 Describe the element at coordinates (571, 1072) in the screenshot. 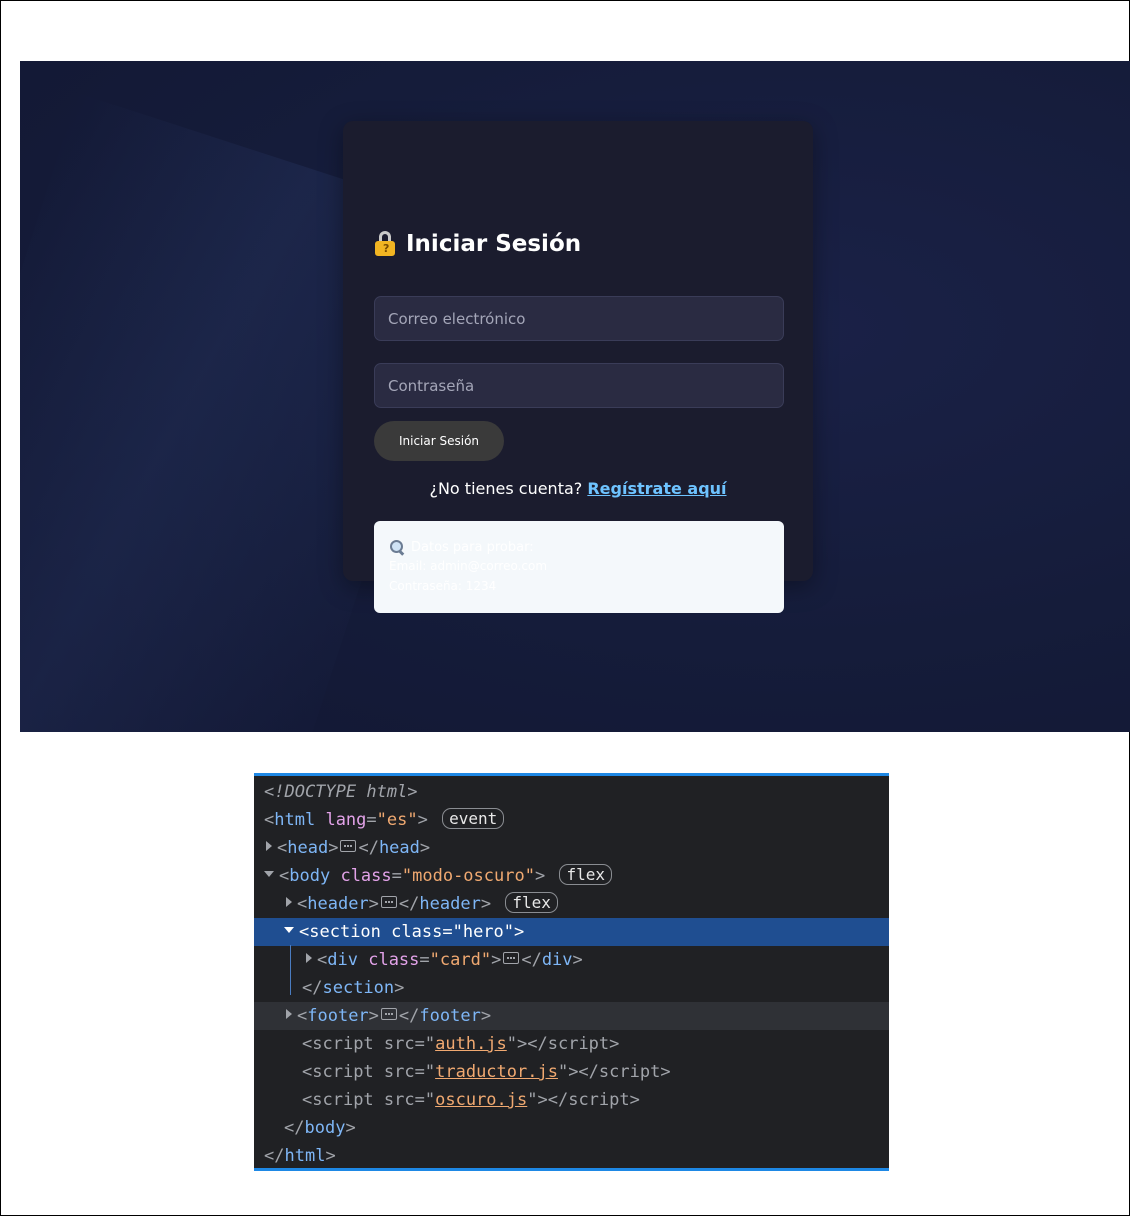

I see `dom-node-script-traductor: <script src="traductor.js"></script>` at that location.